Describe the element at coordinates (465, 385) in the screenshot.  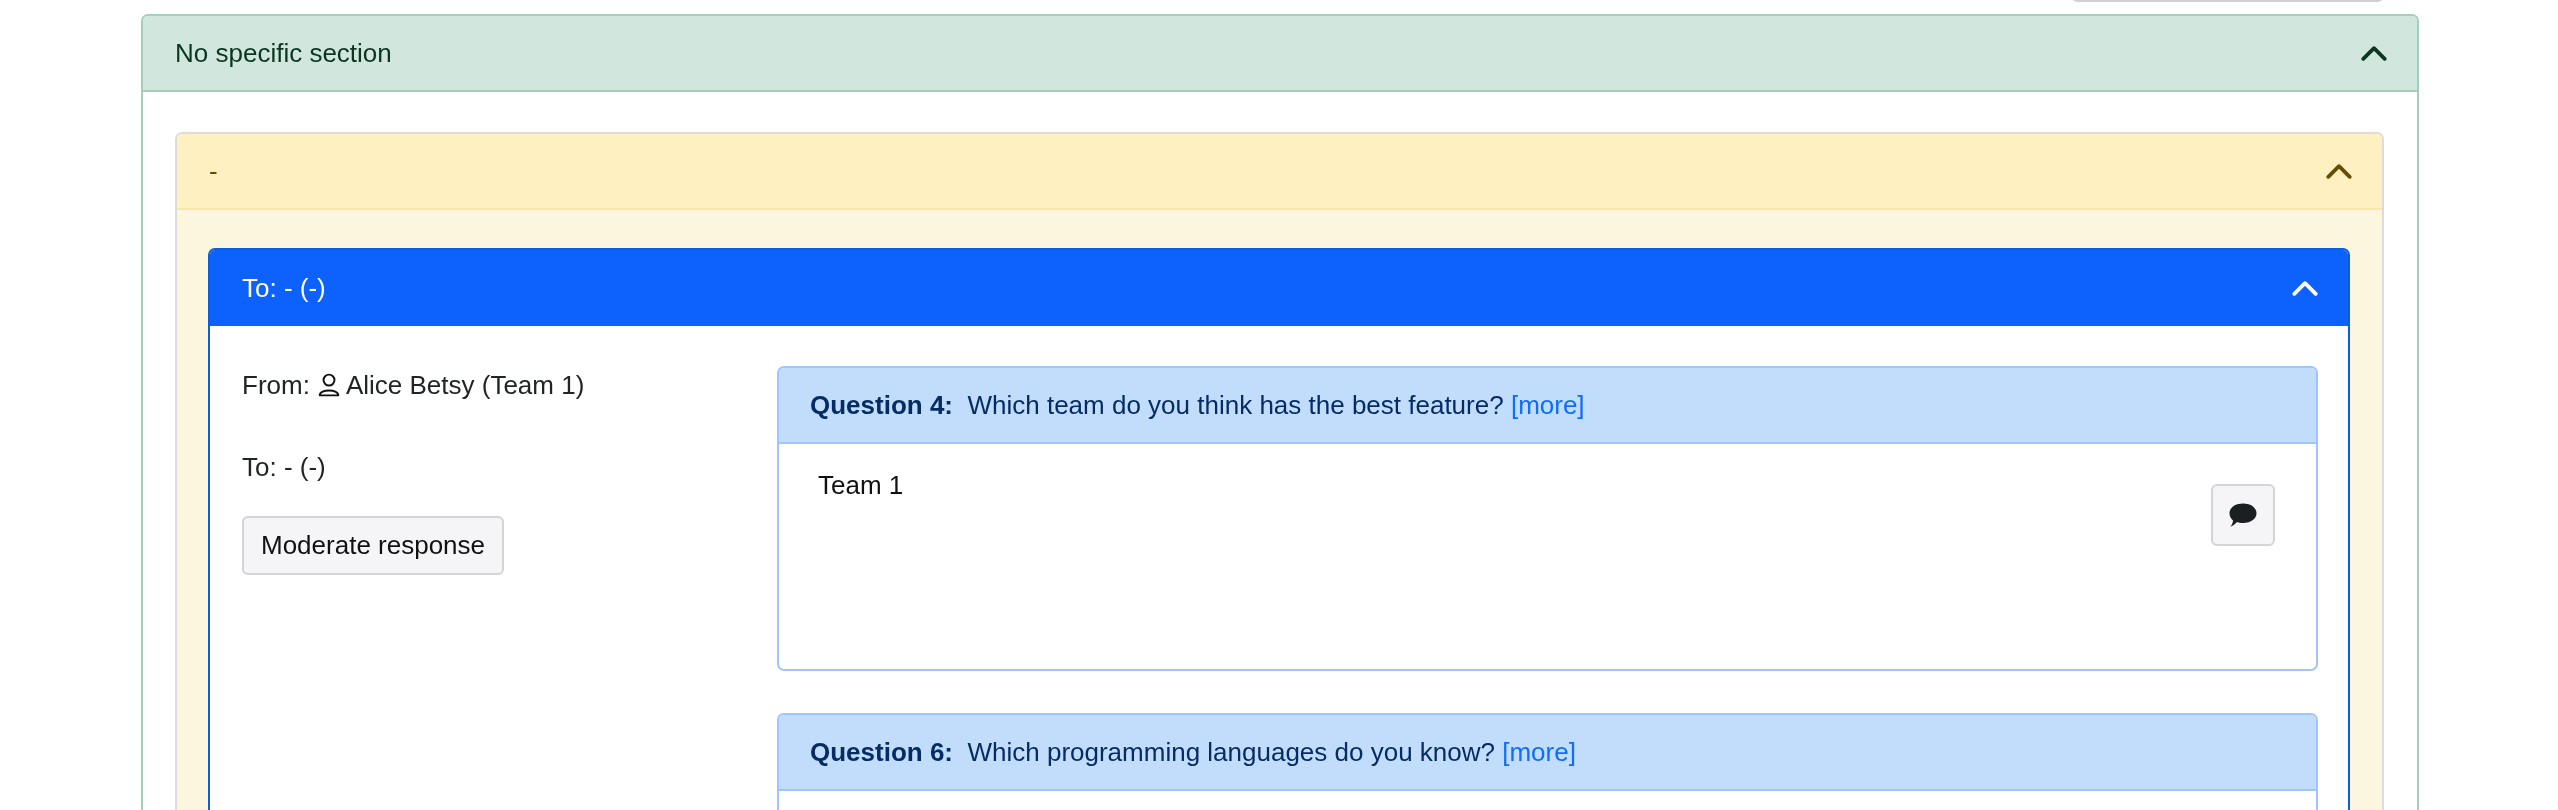
I see `sender-name: Alice Betsy (Team 1)` at that location.